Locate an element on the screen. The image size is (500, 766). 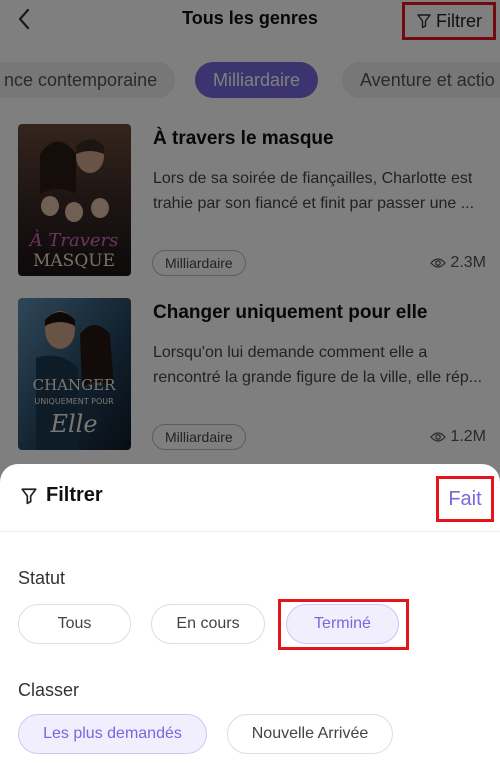
sheet-title-group: Filtrer is located at coordinates (61, 495).